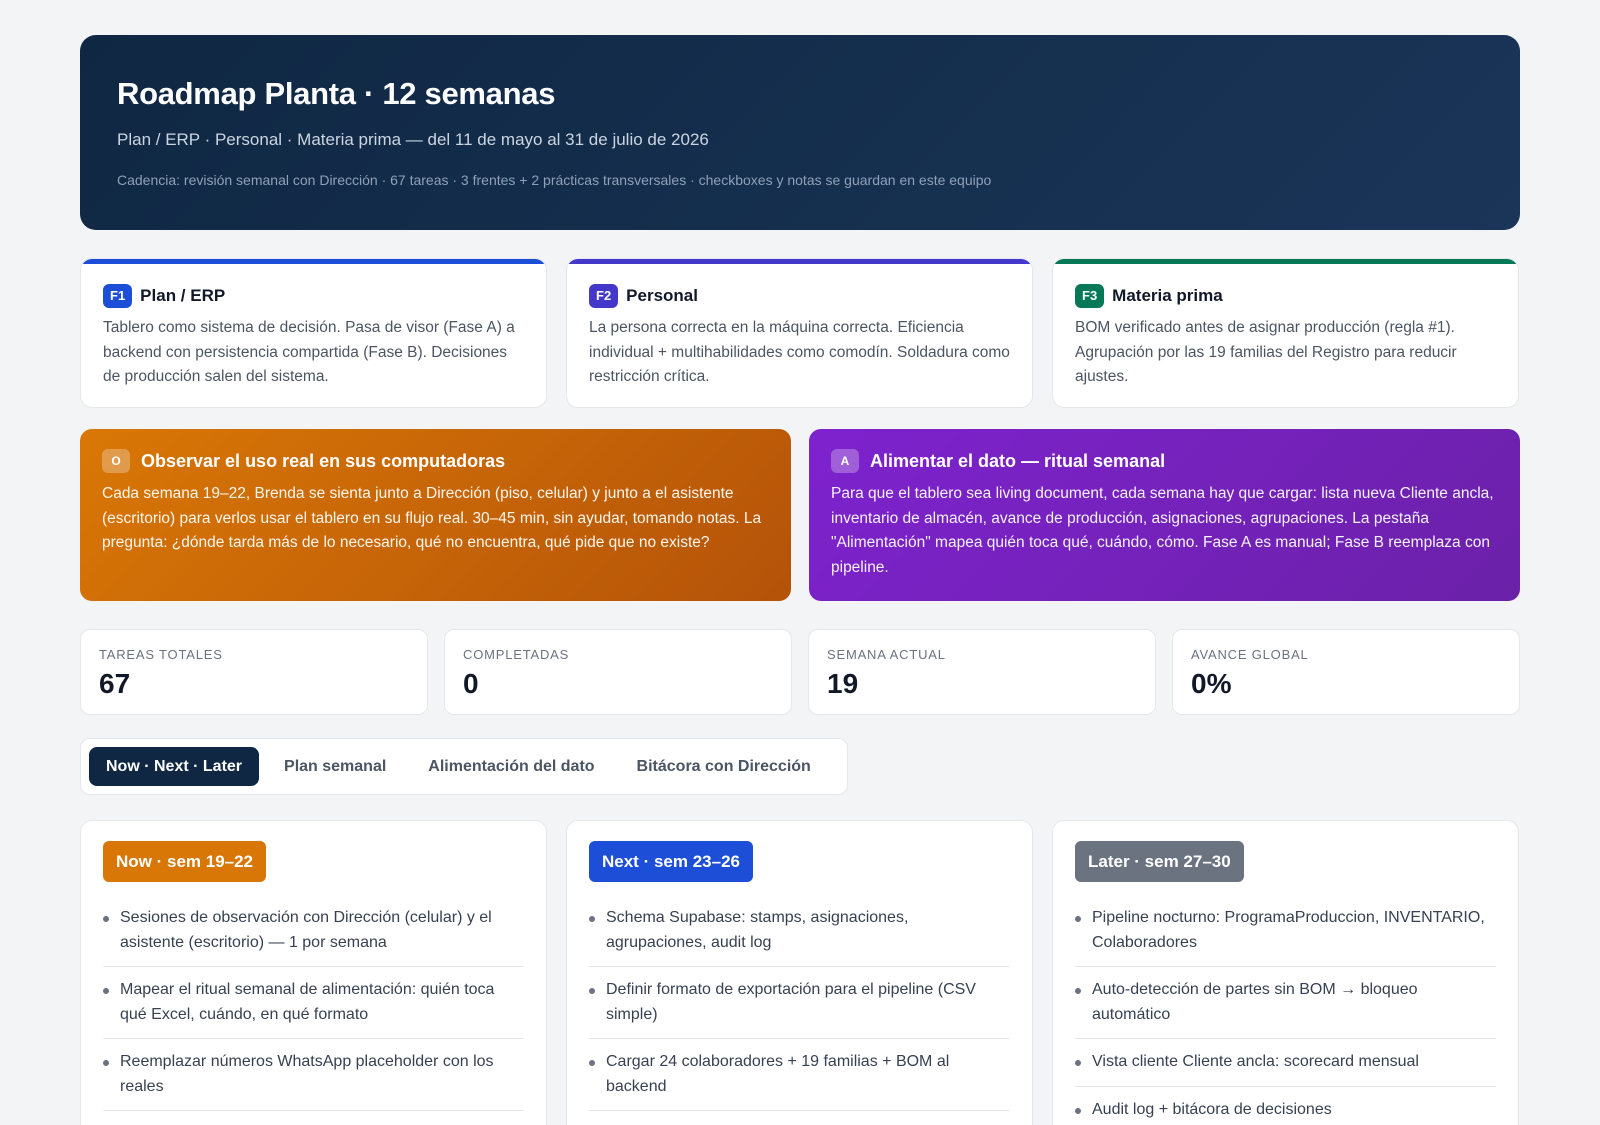  What do you see at coordinates (116, 461) in the screenshot?
I see `practice-badge: O` at bounding box center [116, 461].